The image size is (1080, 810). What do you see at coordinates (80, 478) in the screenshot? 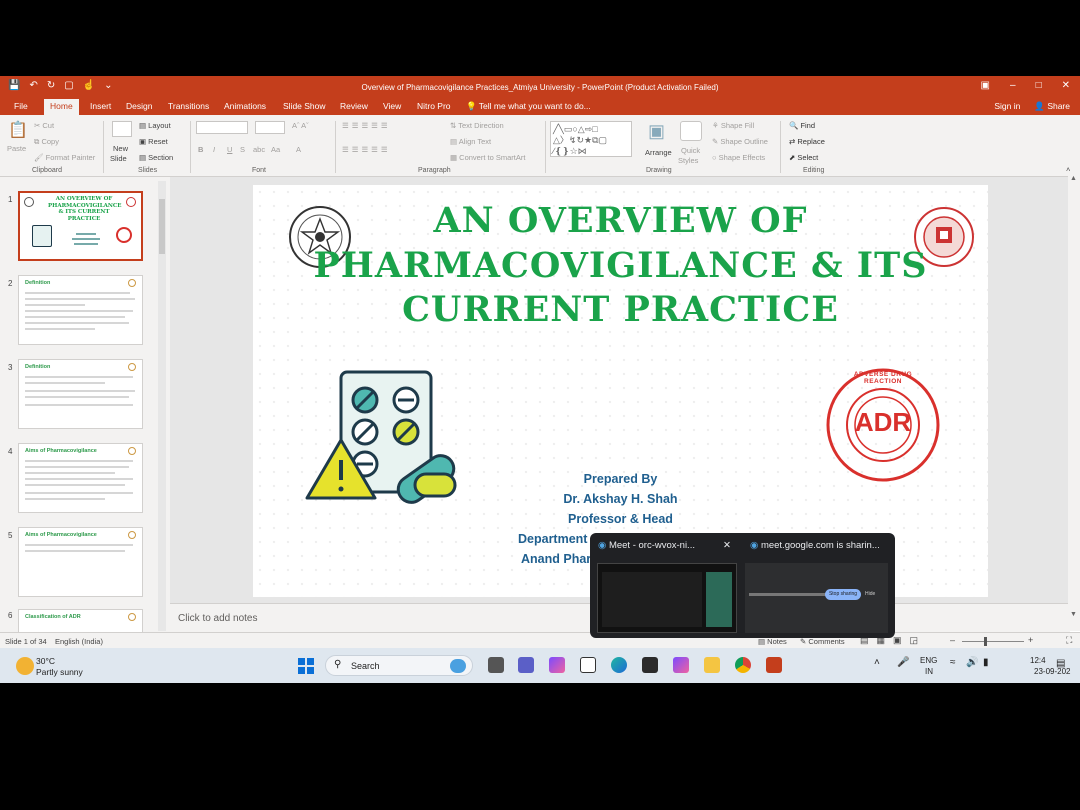
I see `thumbnail-slide-4: Aims of Pharmacovigilance` at bounding box center [80, 478].